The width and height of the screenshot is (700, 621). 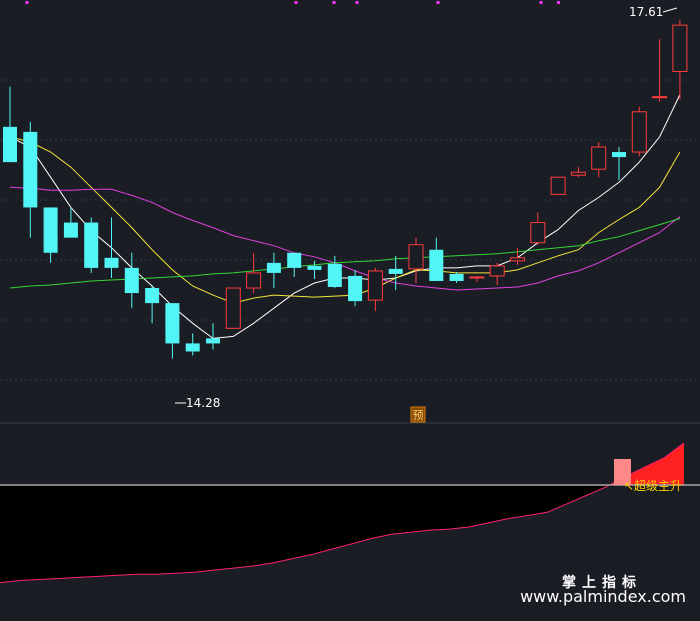 I want to click on indicator-signal-label: ↖超级主升, so click(x=653, y=485).